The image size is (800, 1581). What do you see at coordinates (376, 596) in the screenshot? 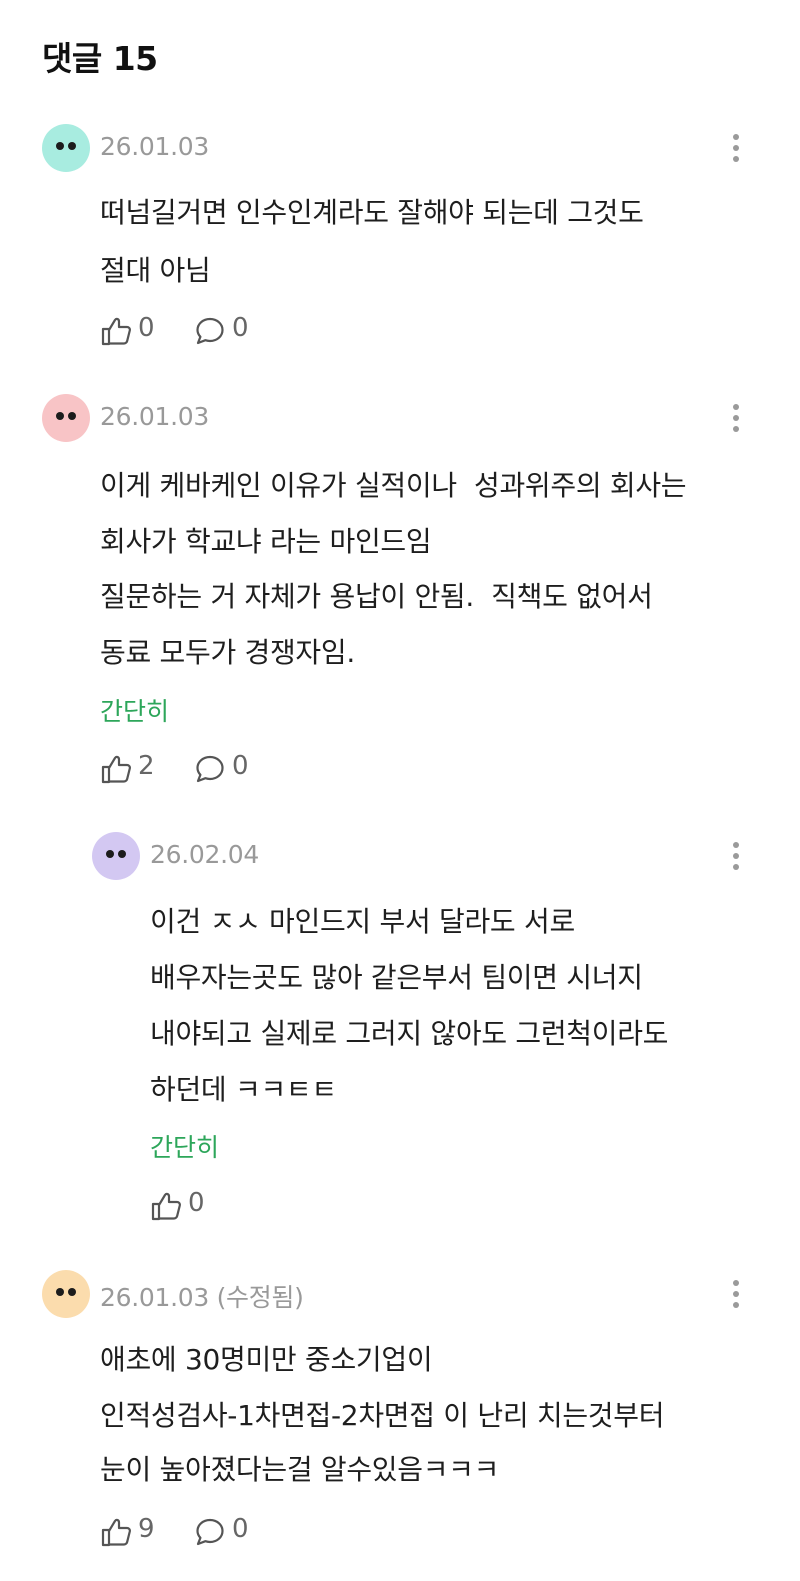
I see `comment-text-line: 질문하는 거 자체가 용납이 안됨. 직책도 없어서` at bounding box center [376, 596].